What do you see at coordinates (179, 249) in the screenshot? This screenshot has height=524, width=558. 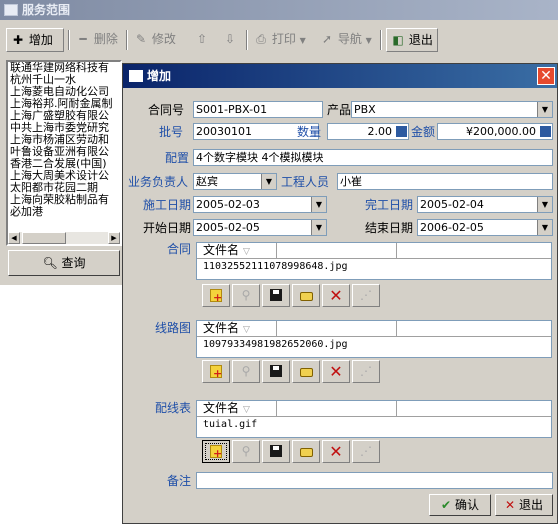 I see `contract-files-label: 合同` at bounding box center [179, 249].